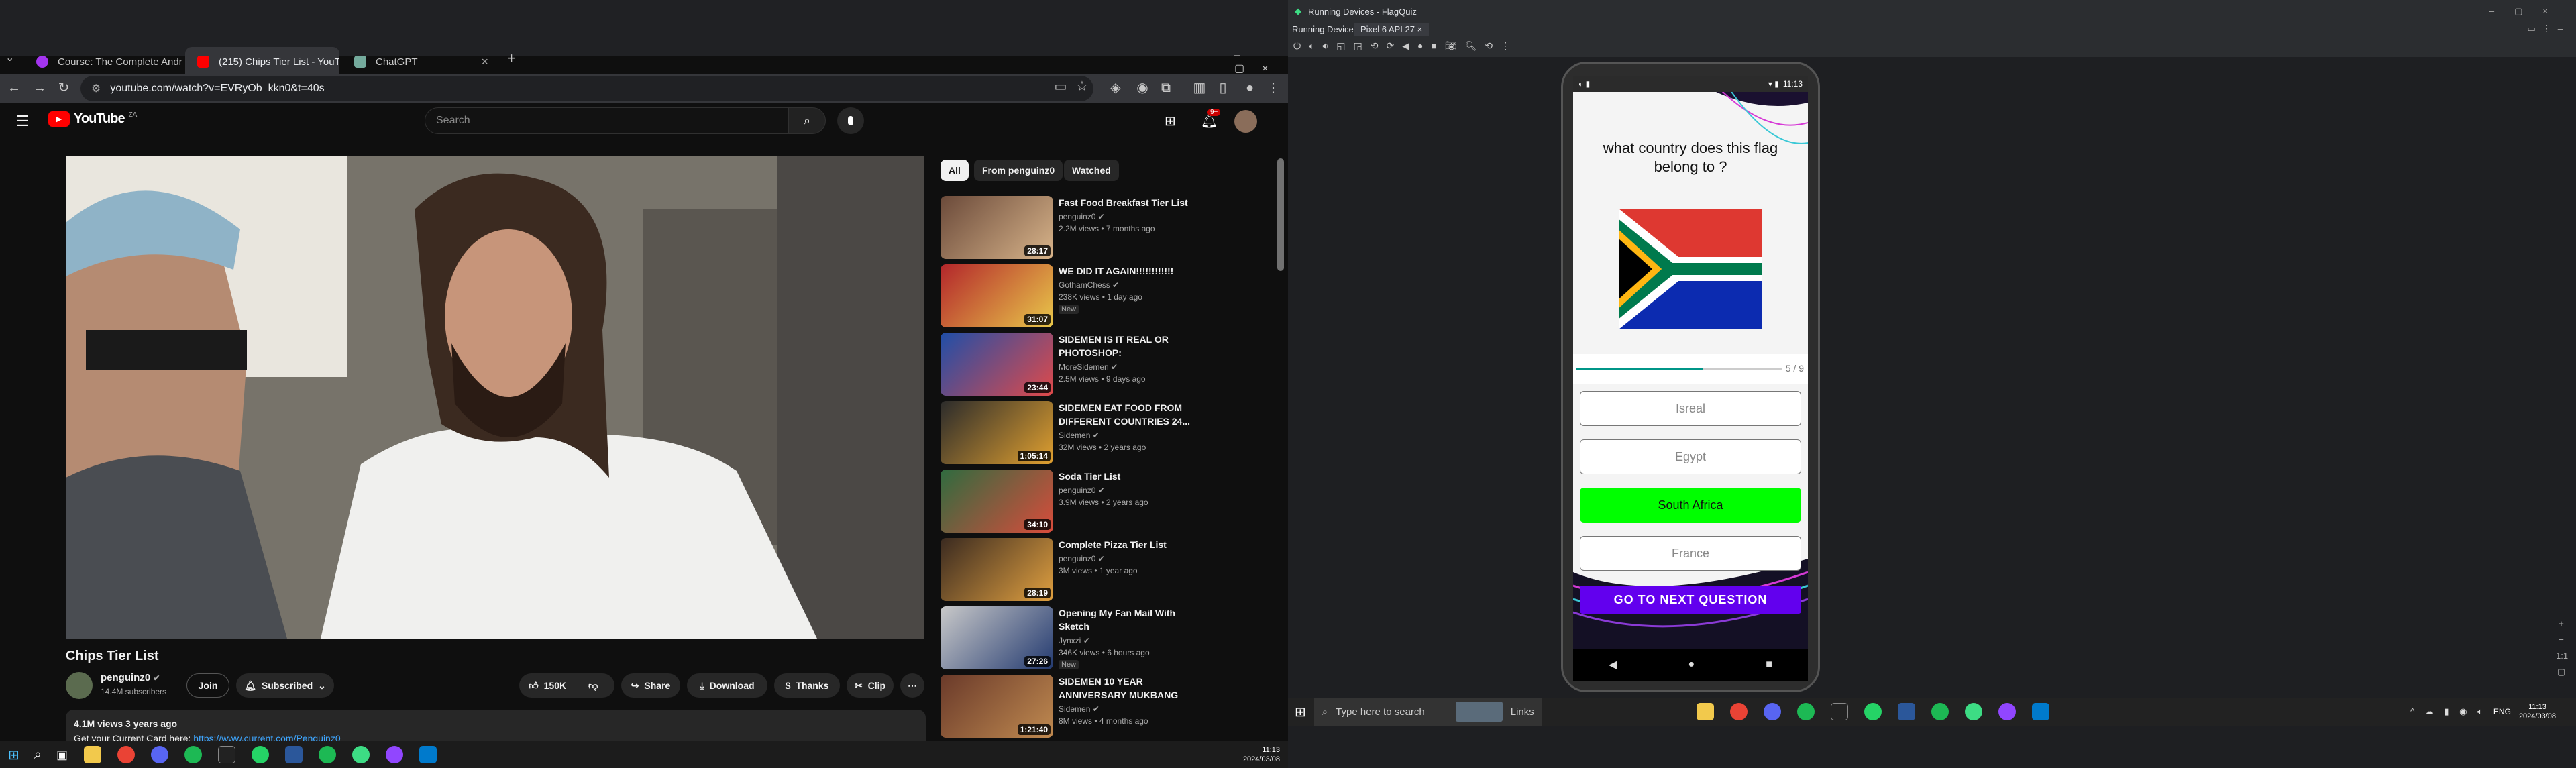  Describe the element at coordinates (1060, 87) in the screenshot. I see `install-icon: ▭` at that location.